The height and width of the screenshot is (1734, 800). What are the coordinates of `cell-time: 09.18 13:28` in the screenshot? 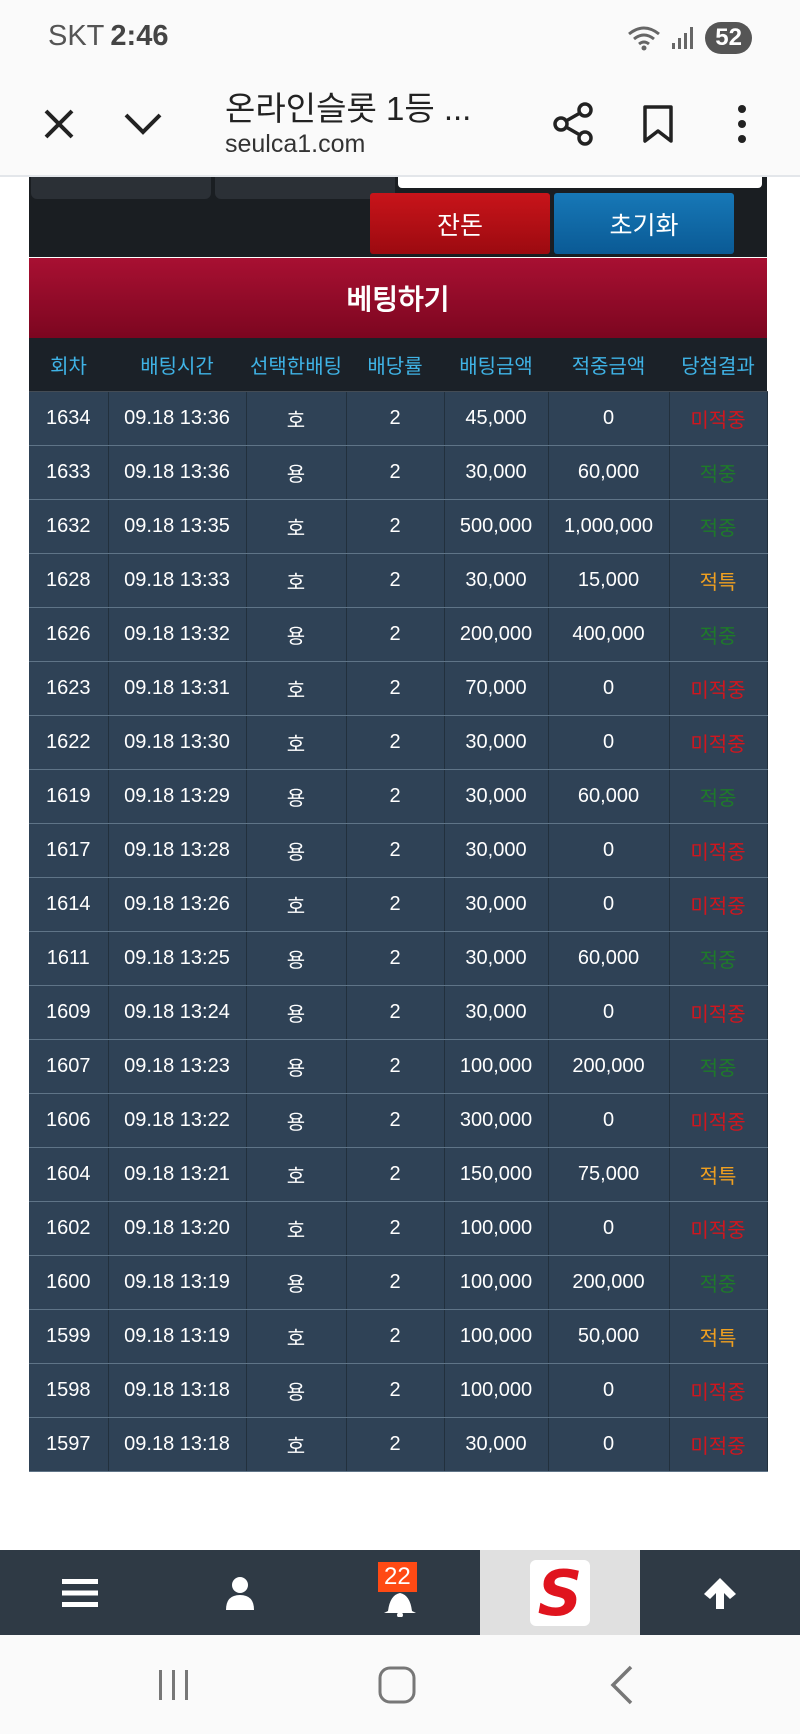 It's located at (177, 850).